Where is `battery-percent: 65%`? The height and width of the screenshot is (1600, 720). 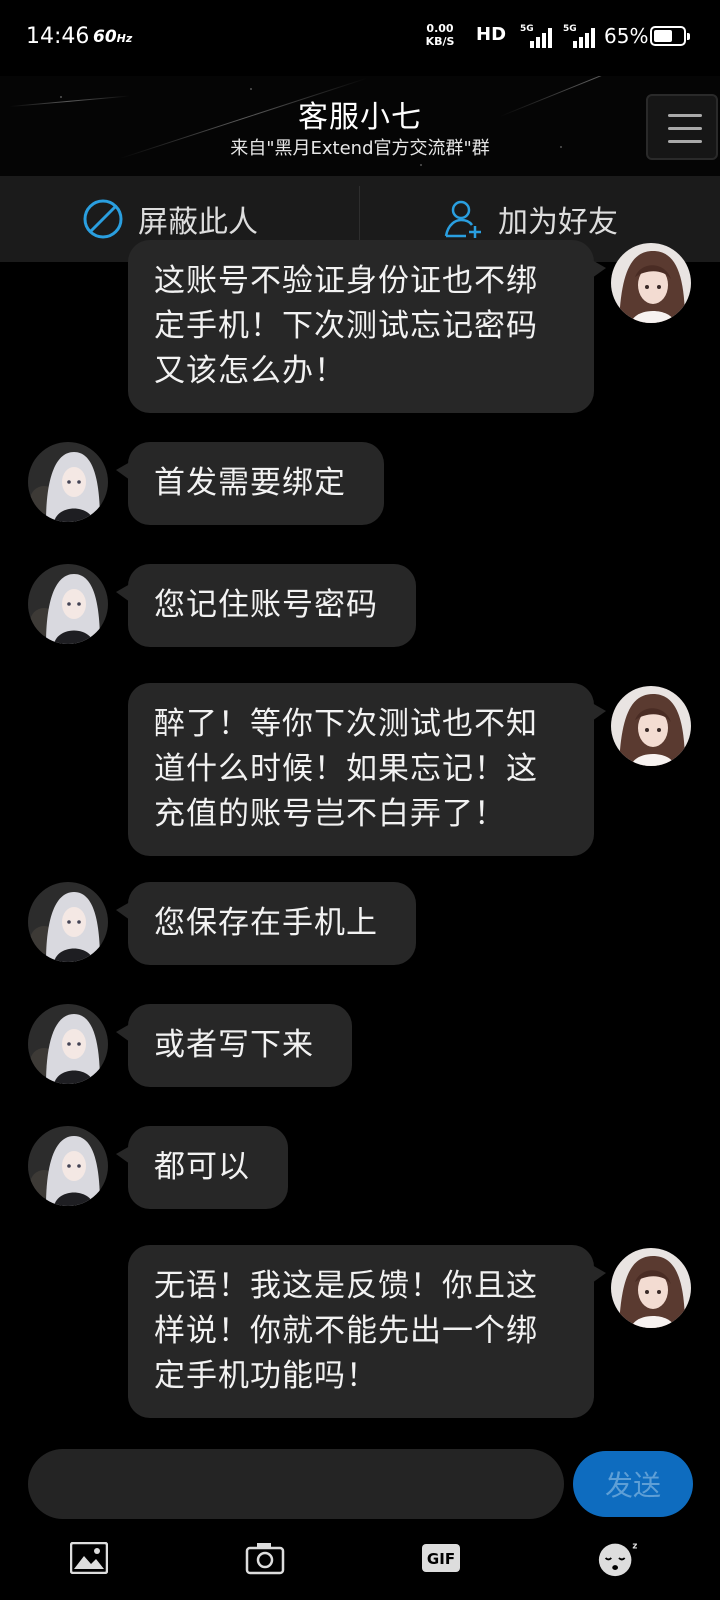
battery-percent: 65% is located at coordinates (626, 36).